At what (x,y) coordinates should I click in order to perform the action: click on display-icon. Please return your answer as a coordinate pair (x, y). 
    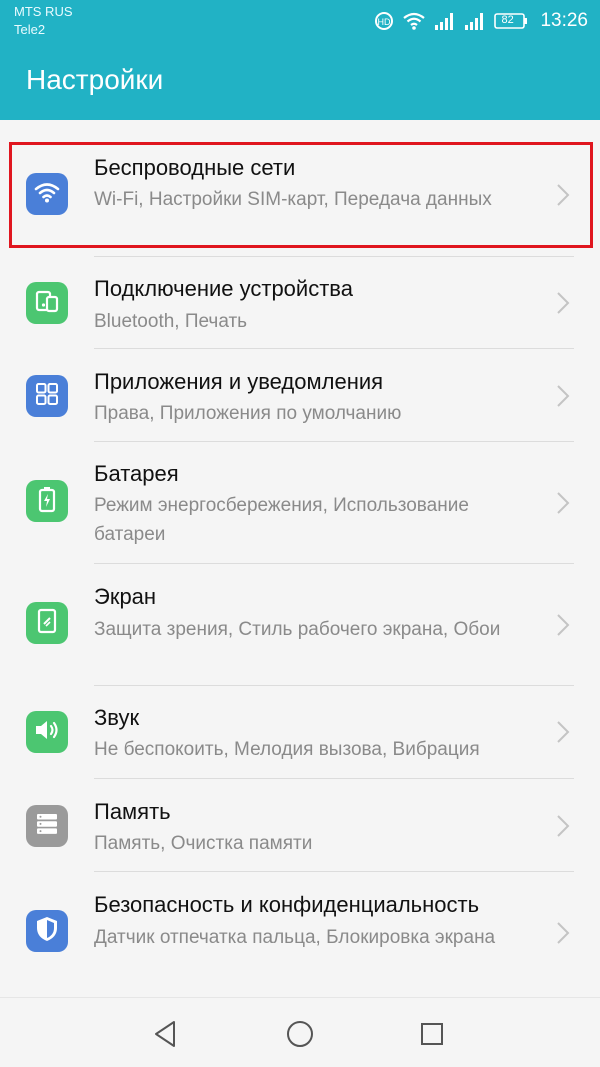
    Looking at the image, I should click on (47, 623).